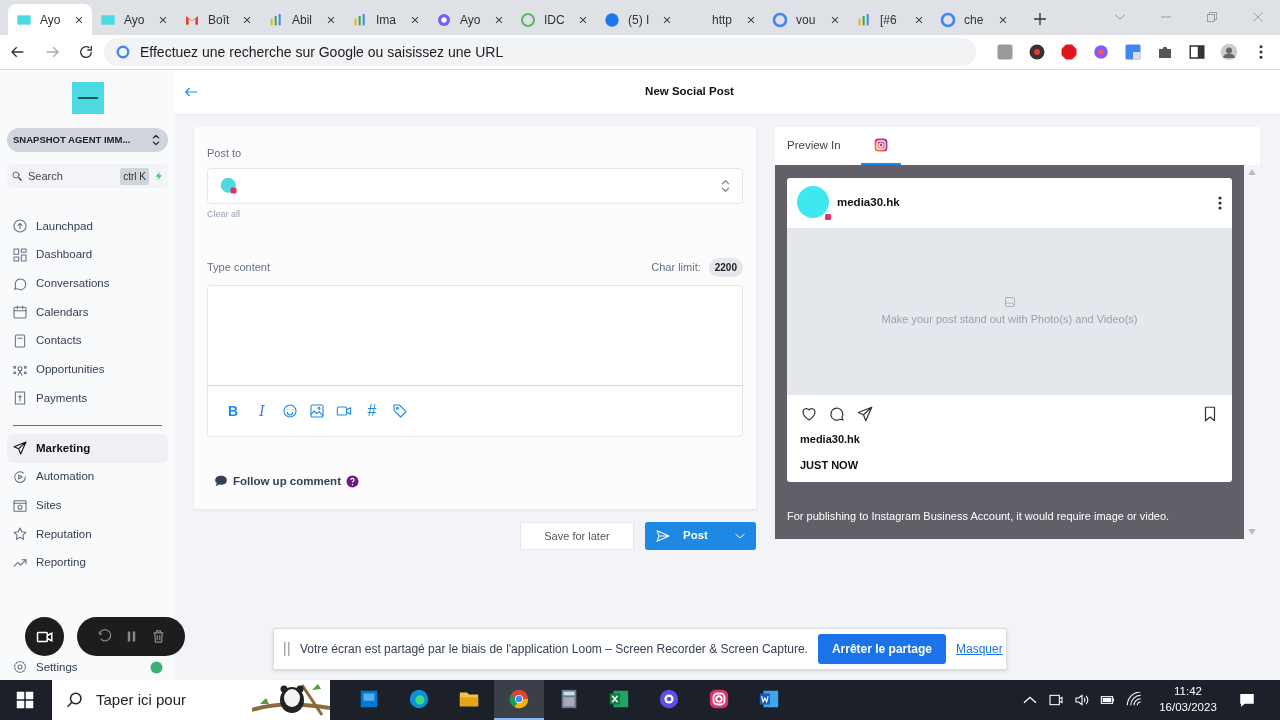 This screenshot has width=1280, height=720. I want to click on nav-item: Dashboard, so click(87, 255).